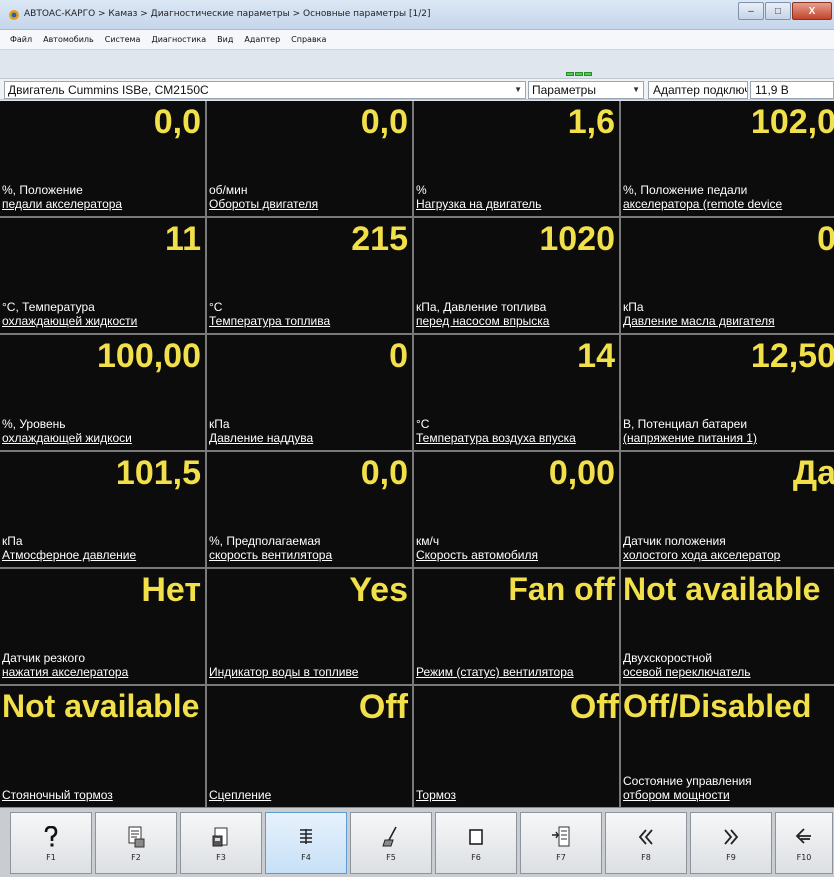  What do you see at coordinates (727, 275) in the screenshot?
I see `param-cell: 0 кПа Давление масла двигателя` at bounding box center [727, 275].